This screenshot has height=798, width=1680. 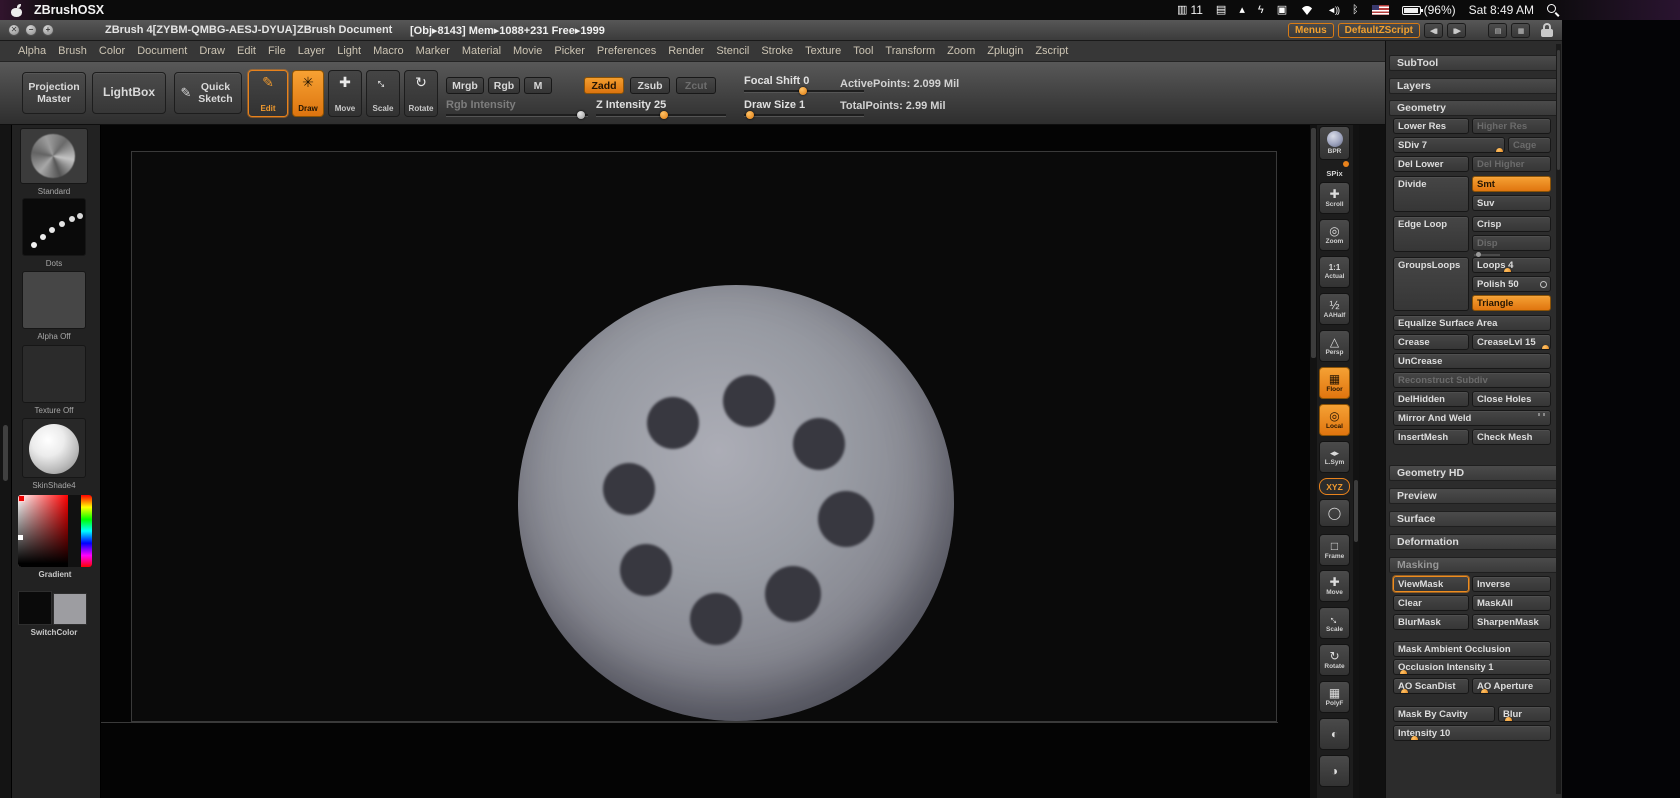 What do you see at coordinates (1334, 771) in the screenshot?
I see `ghost-button: ◑` at bounding box center [1334, 771].